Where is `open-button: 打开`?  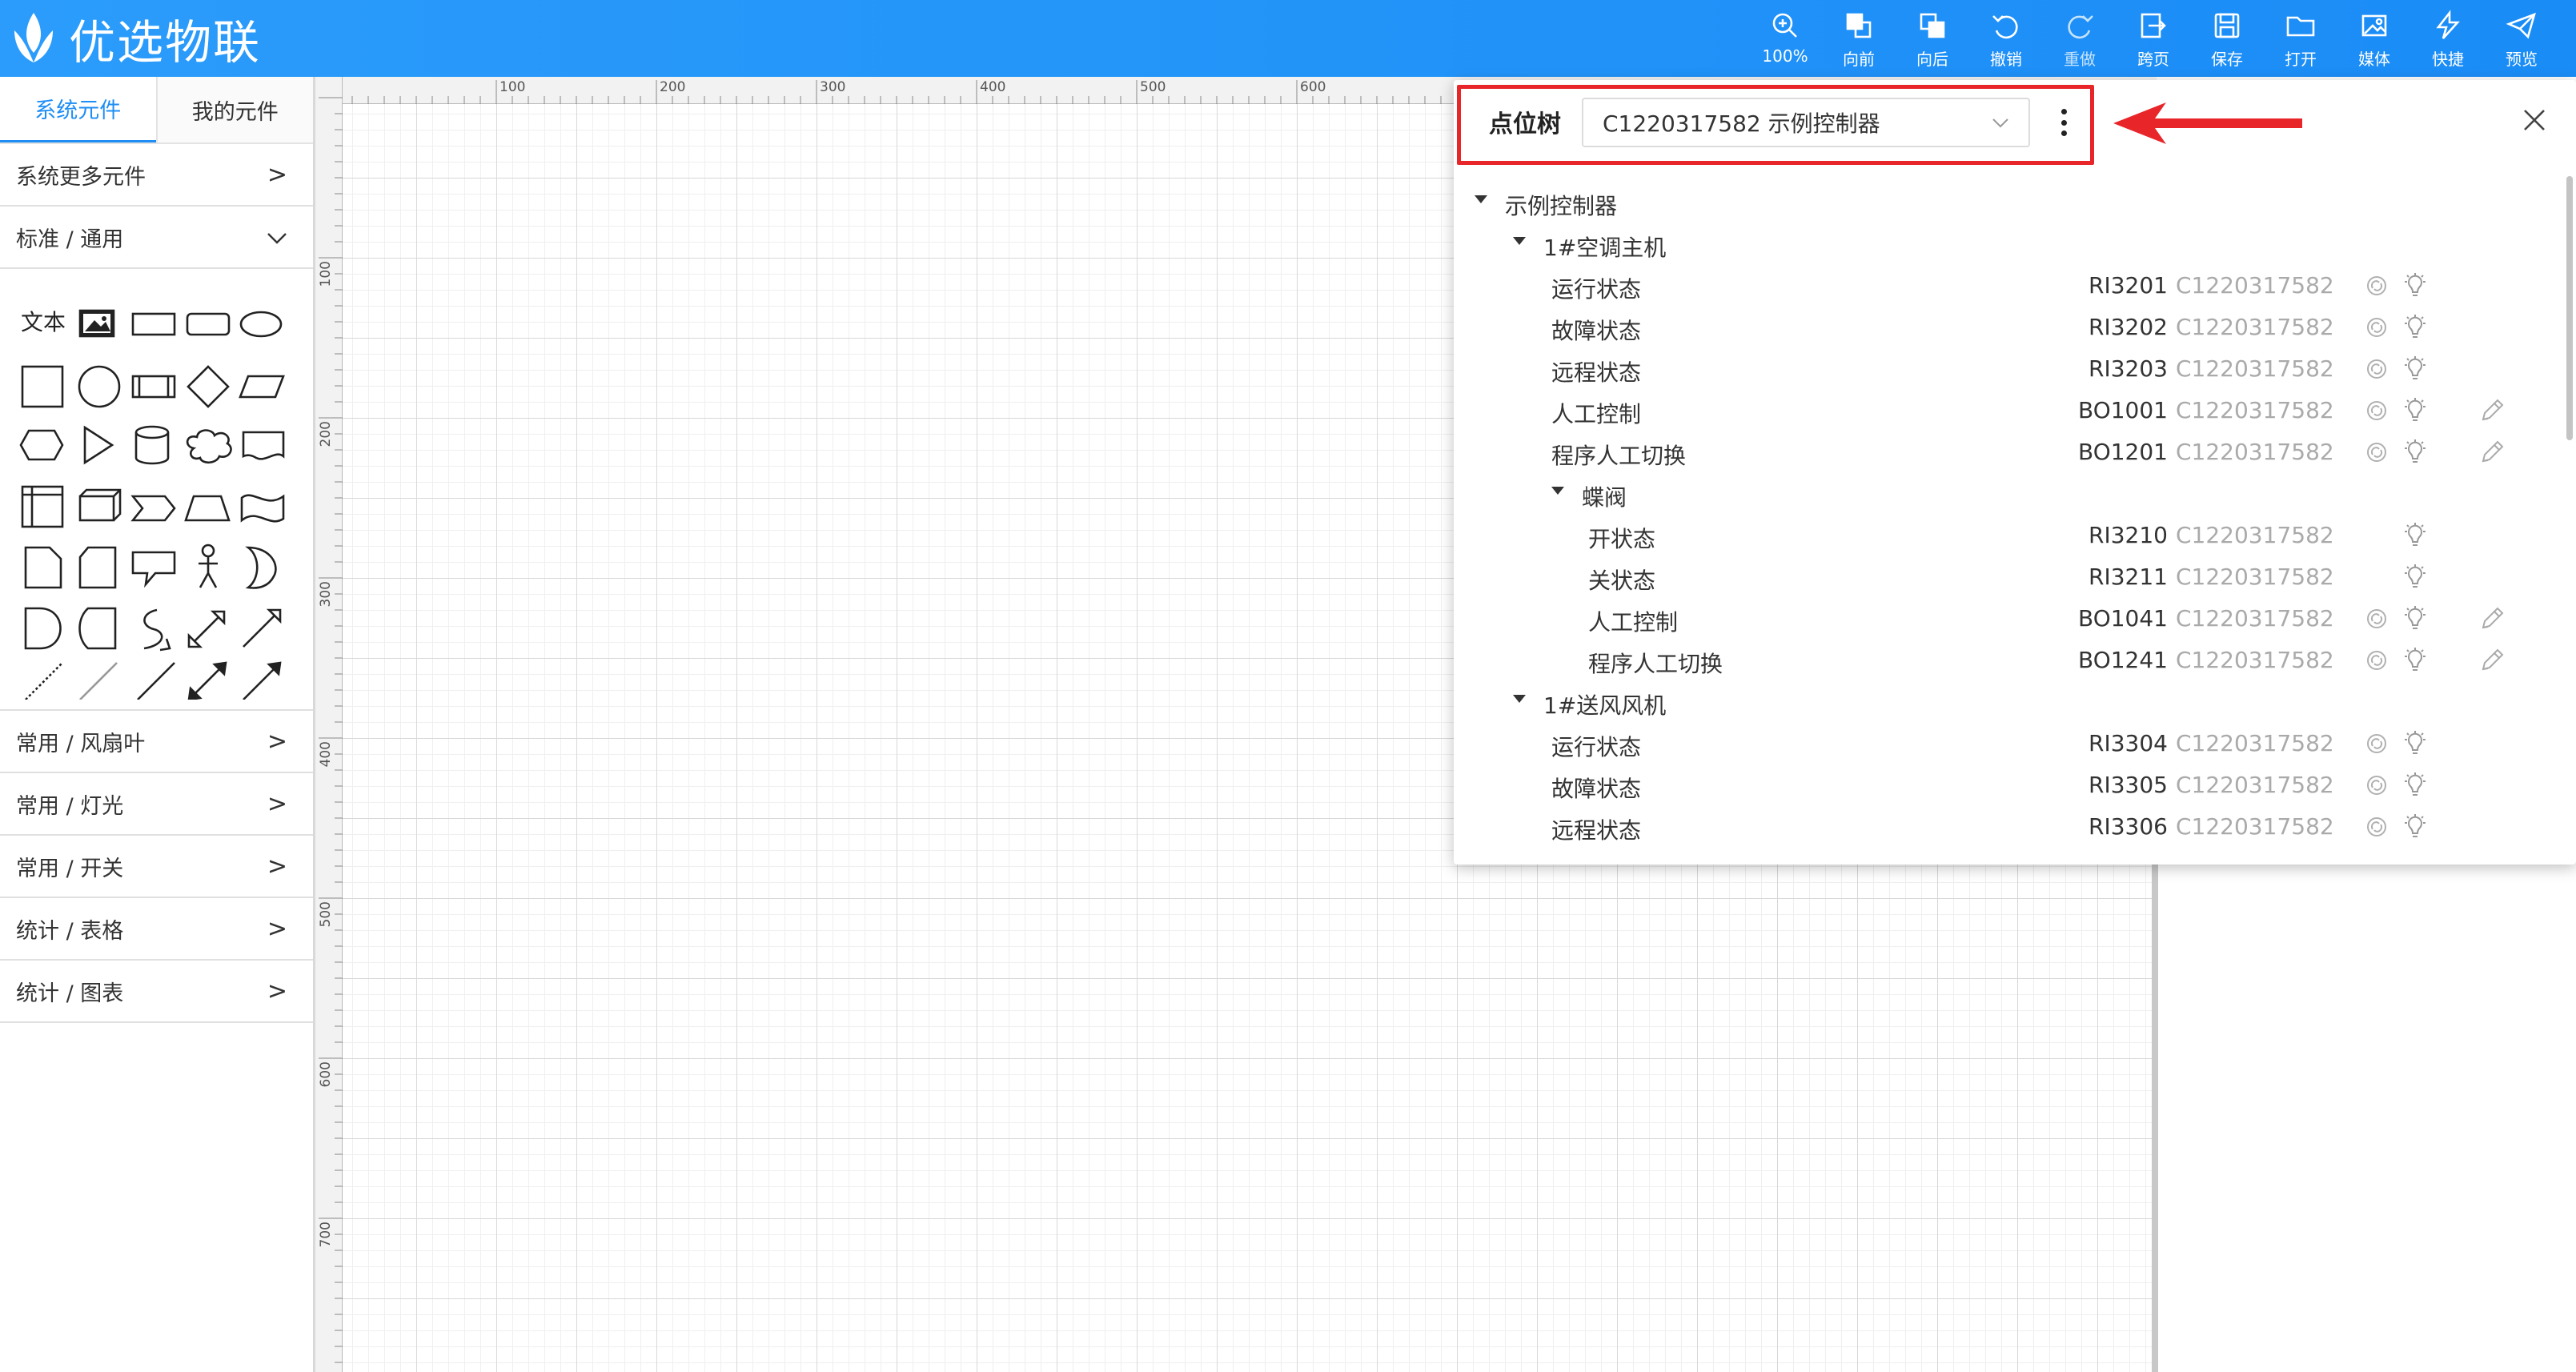 open-button: 打开 is located at coordinates (2301, 40).